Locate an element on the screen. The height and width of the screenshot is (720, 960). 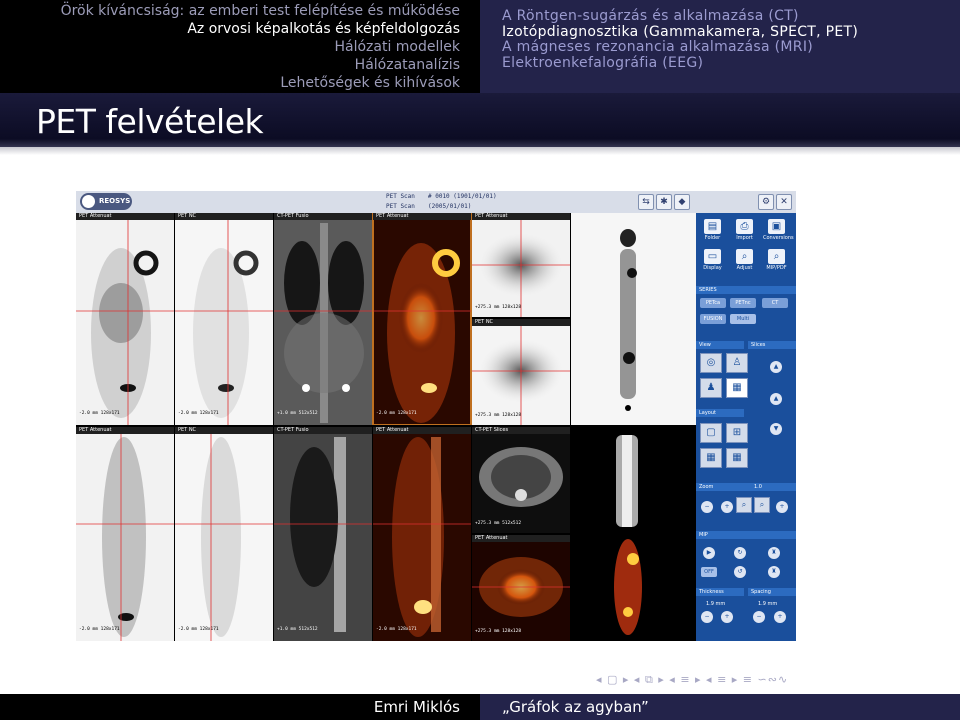
layout-3x3-icon: ▦ is located at coordinates (711, 458).